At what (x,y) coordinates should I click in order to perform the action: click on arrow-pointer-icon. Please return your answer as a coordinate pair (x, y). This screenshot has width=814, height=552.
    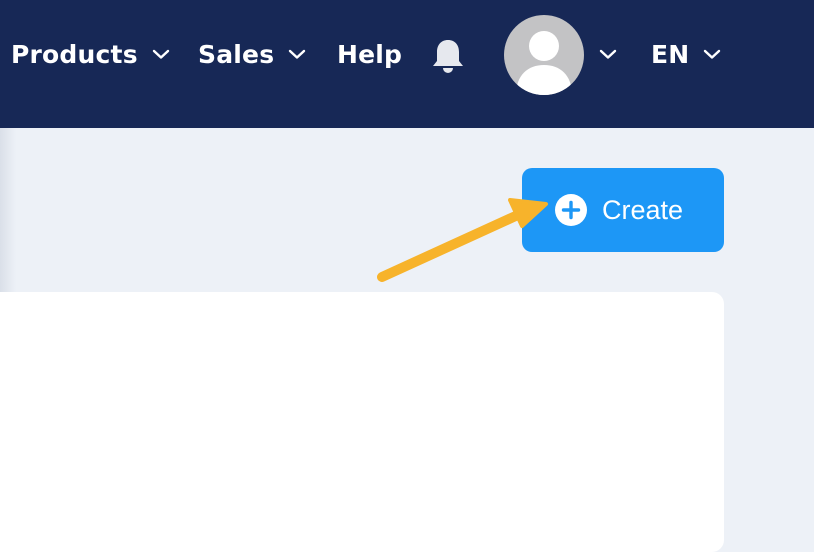
    Looking at the image, I should click on (462, 240).